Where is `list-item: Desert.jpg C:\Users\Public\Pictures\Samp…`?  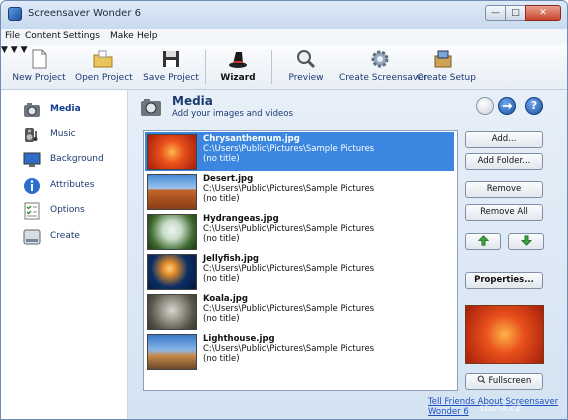
list-item: Desert.jpg C:\Users\Public\Pictures\Samp… is located at coordinates (299, 191).